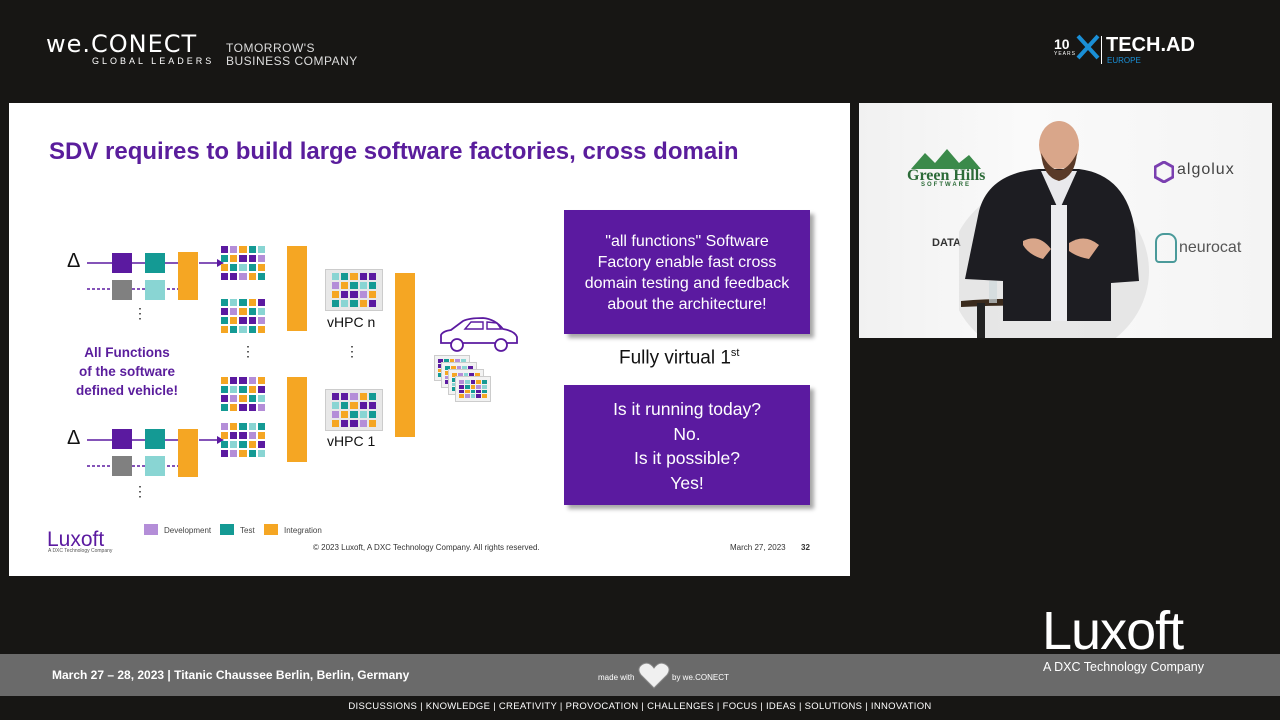  Describe the element at coordinates (140, 313) in the screenshot. I see `ellipsis-top: ⋮` at that location.